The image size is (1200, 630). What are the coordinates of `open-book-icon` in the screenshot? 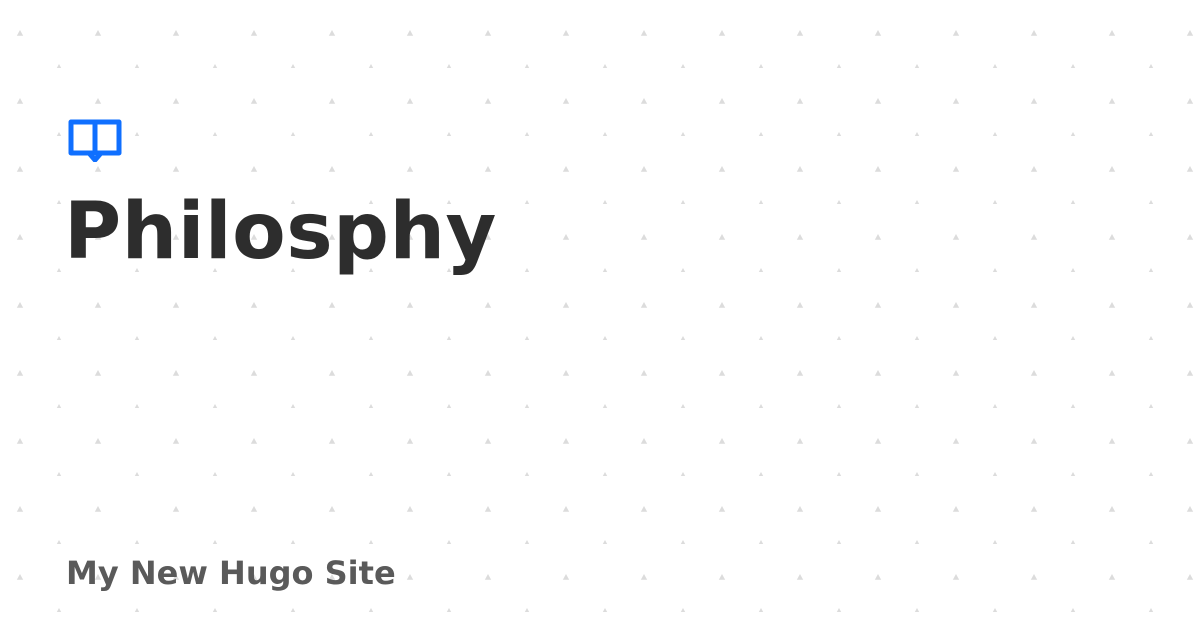 It's located at (95, 140).